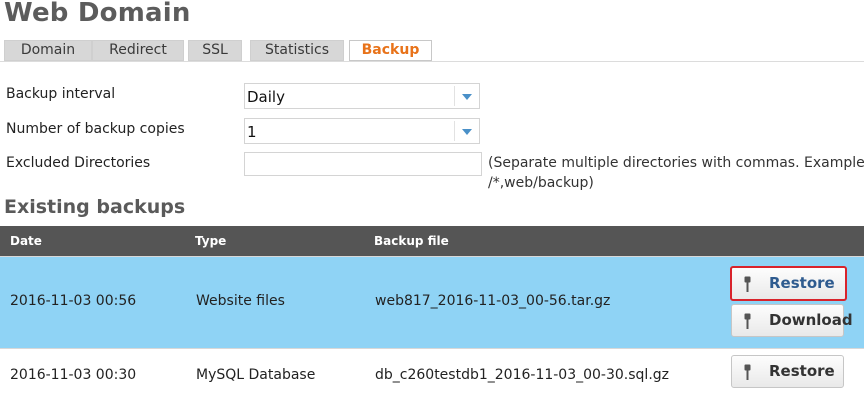  What do you see at coordinates (95, 129) in the screenshot?
I see `backup-copies-label: Number of backup copies` at bounding box center [95, 129].